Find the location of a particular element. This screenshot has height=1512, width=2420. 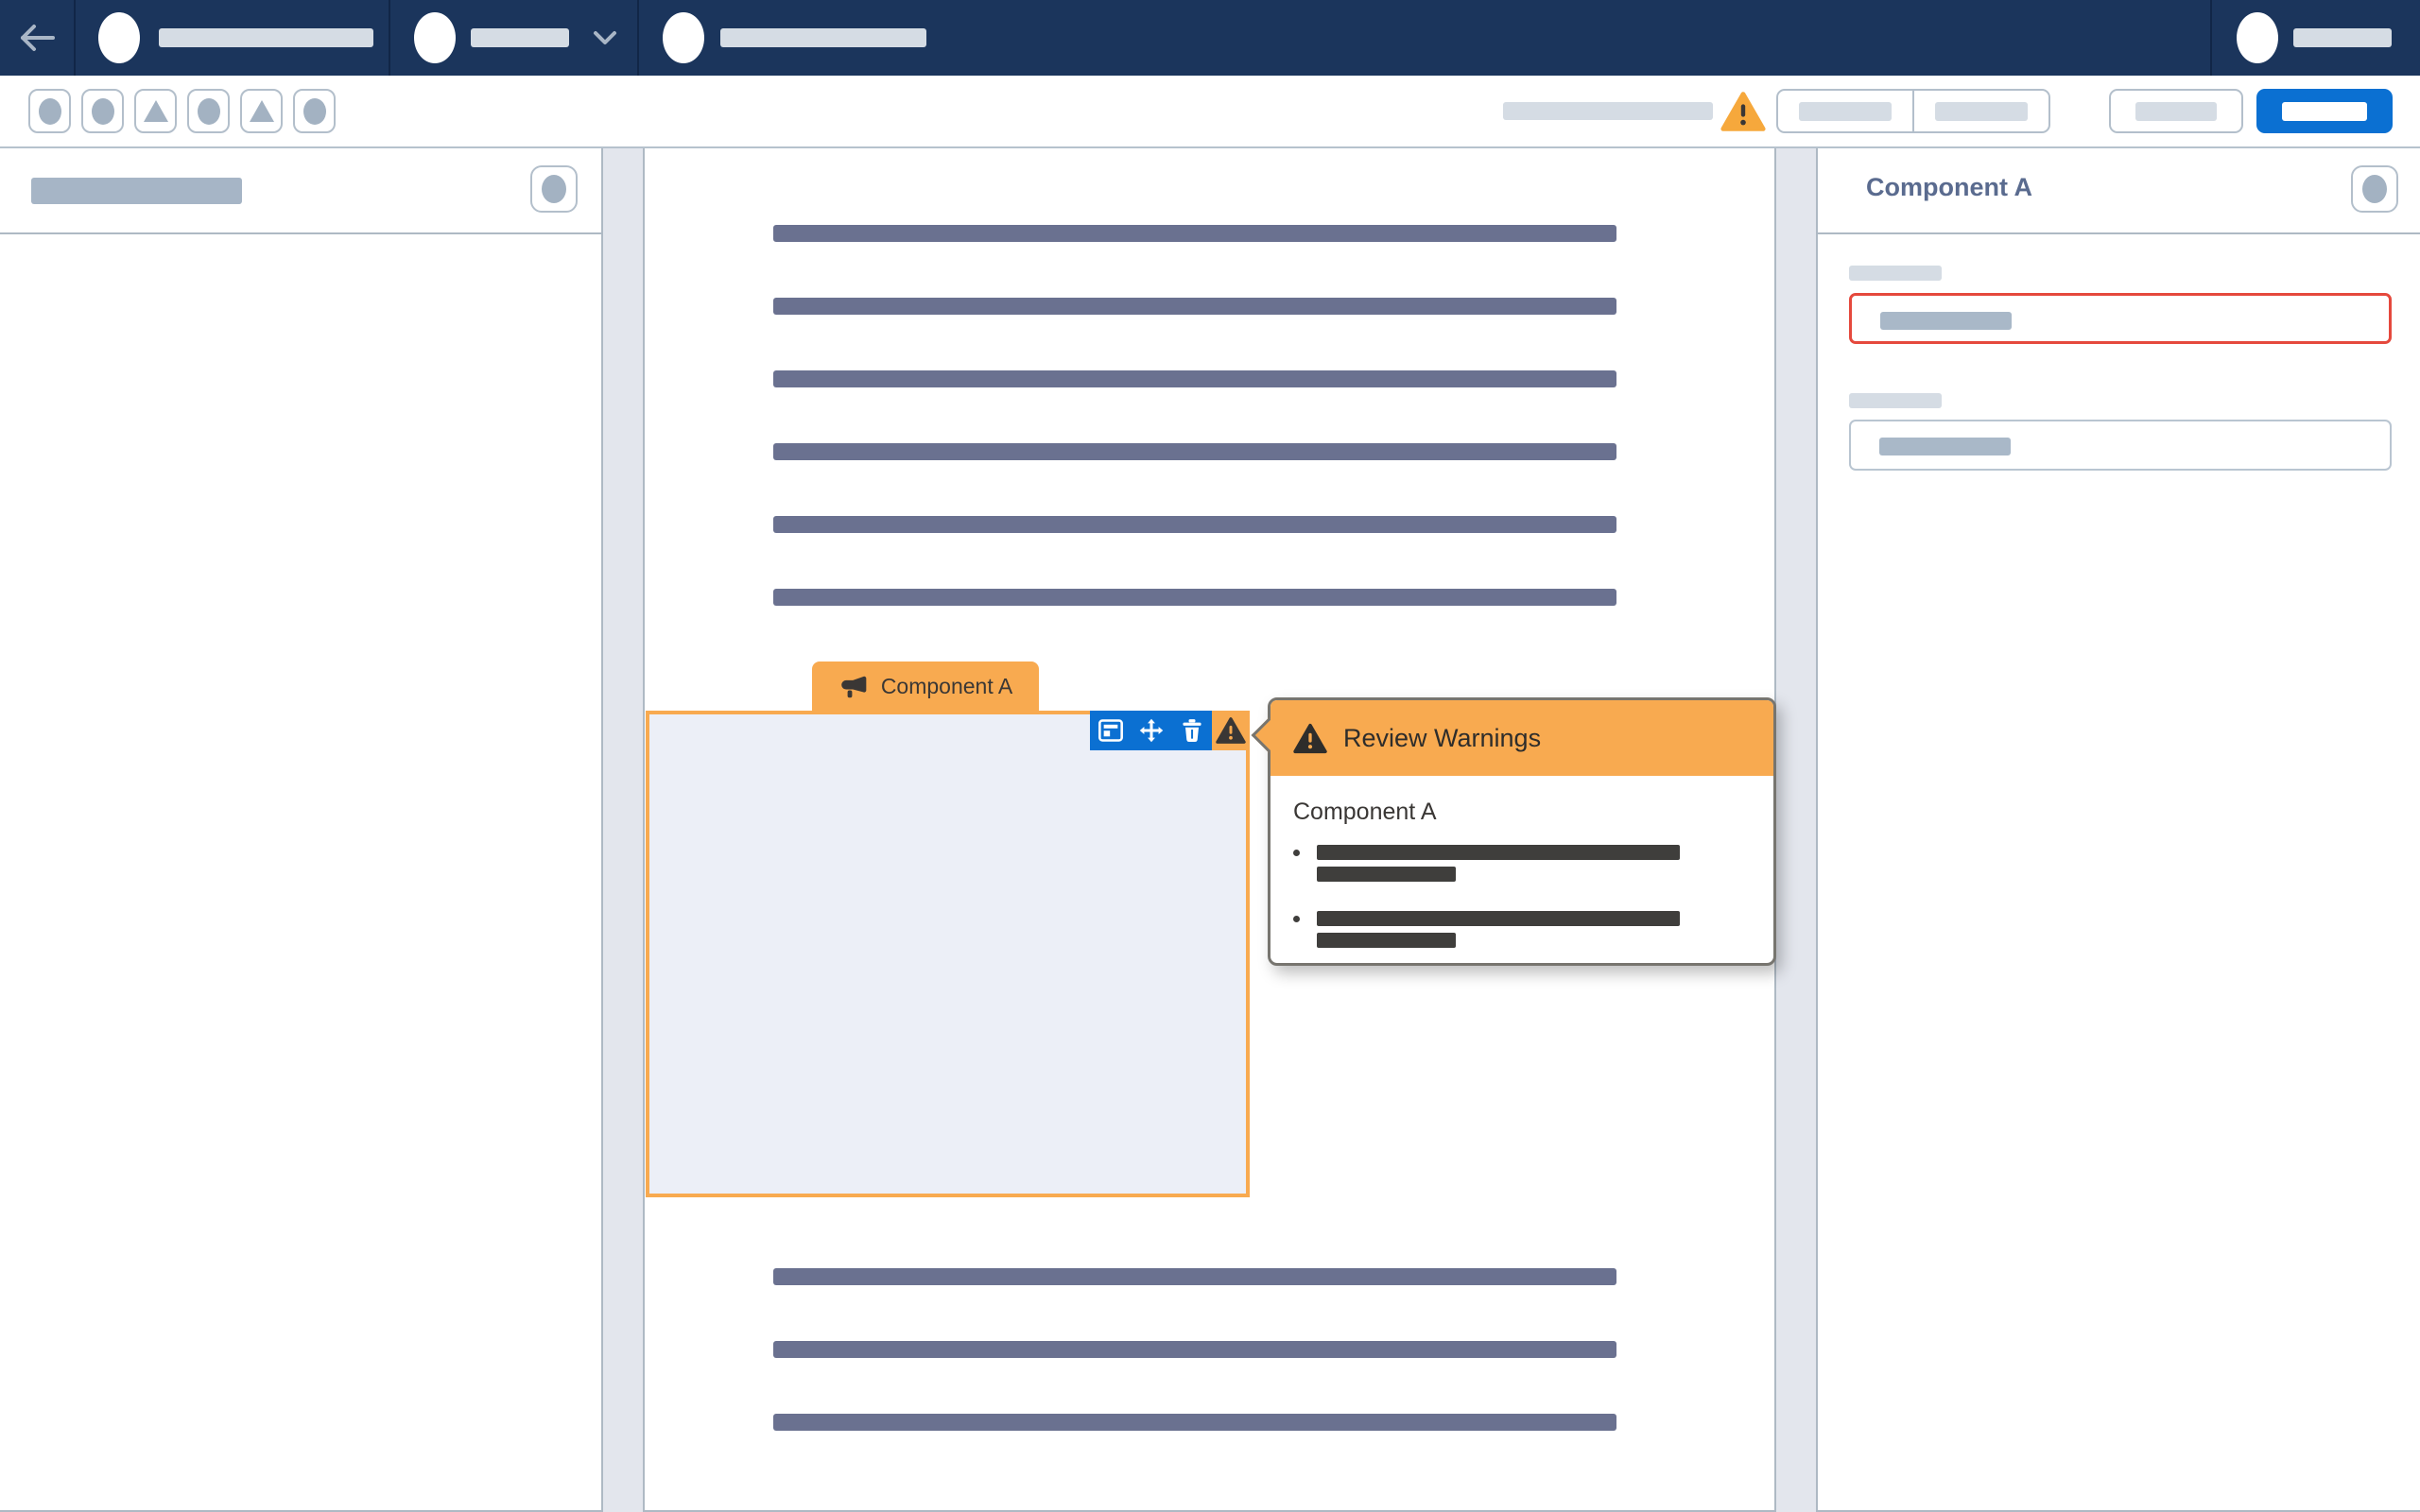

popover-component-name: Component A is located at coordinates (1365, 812).